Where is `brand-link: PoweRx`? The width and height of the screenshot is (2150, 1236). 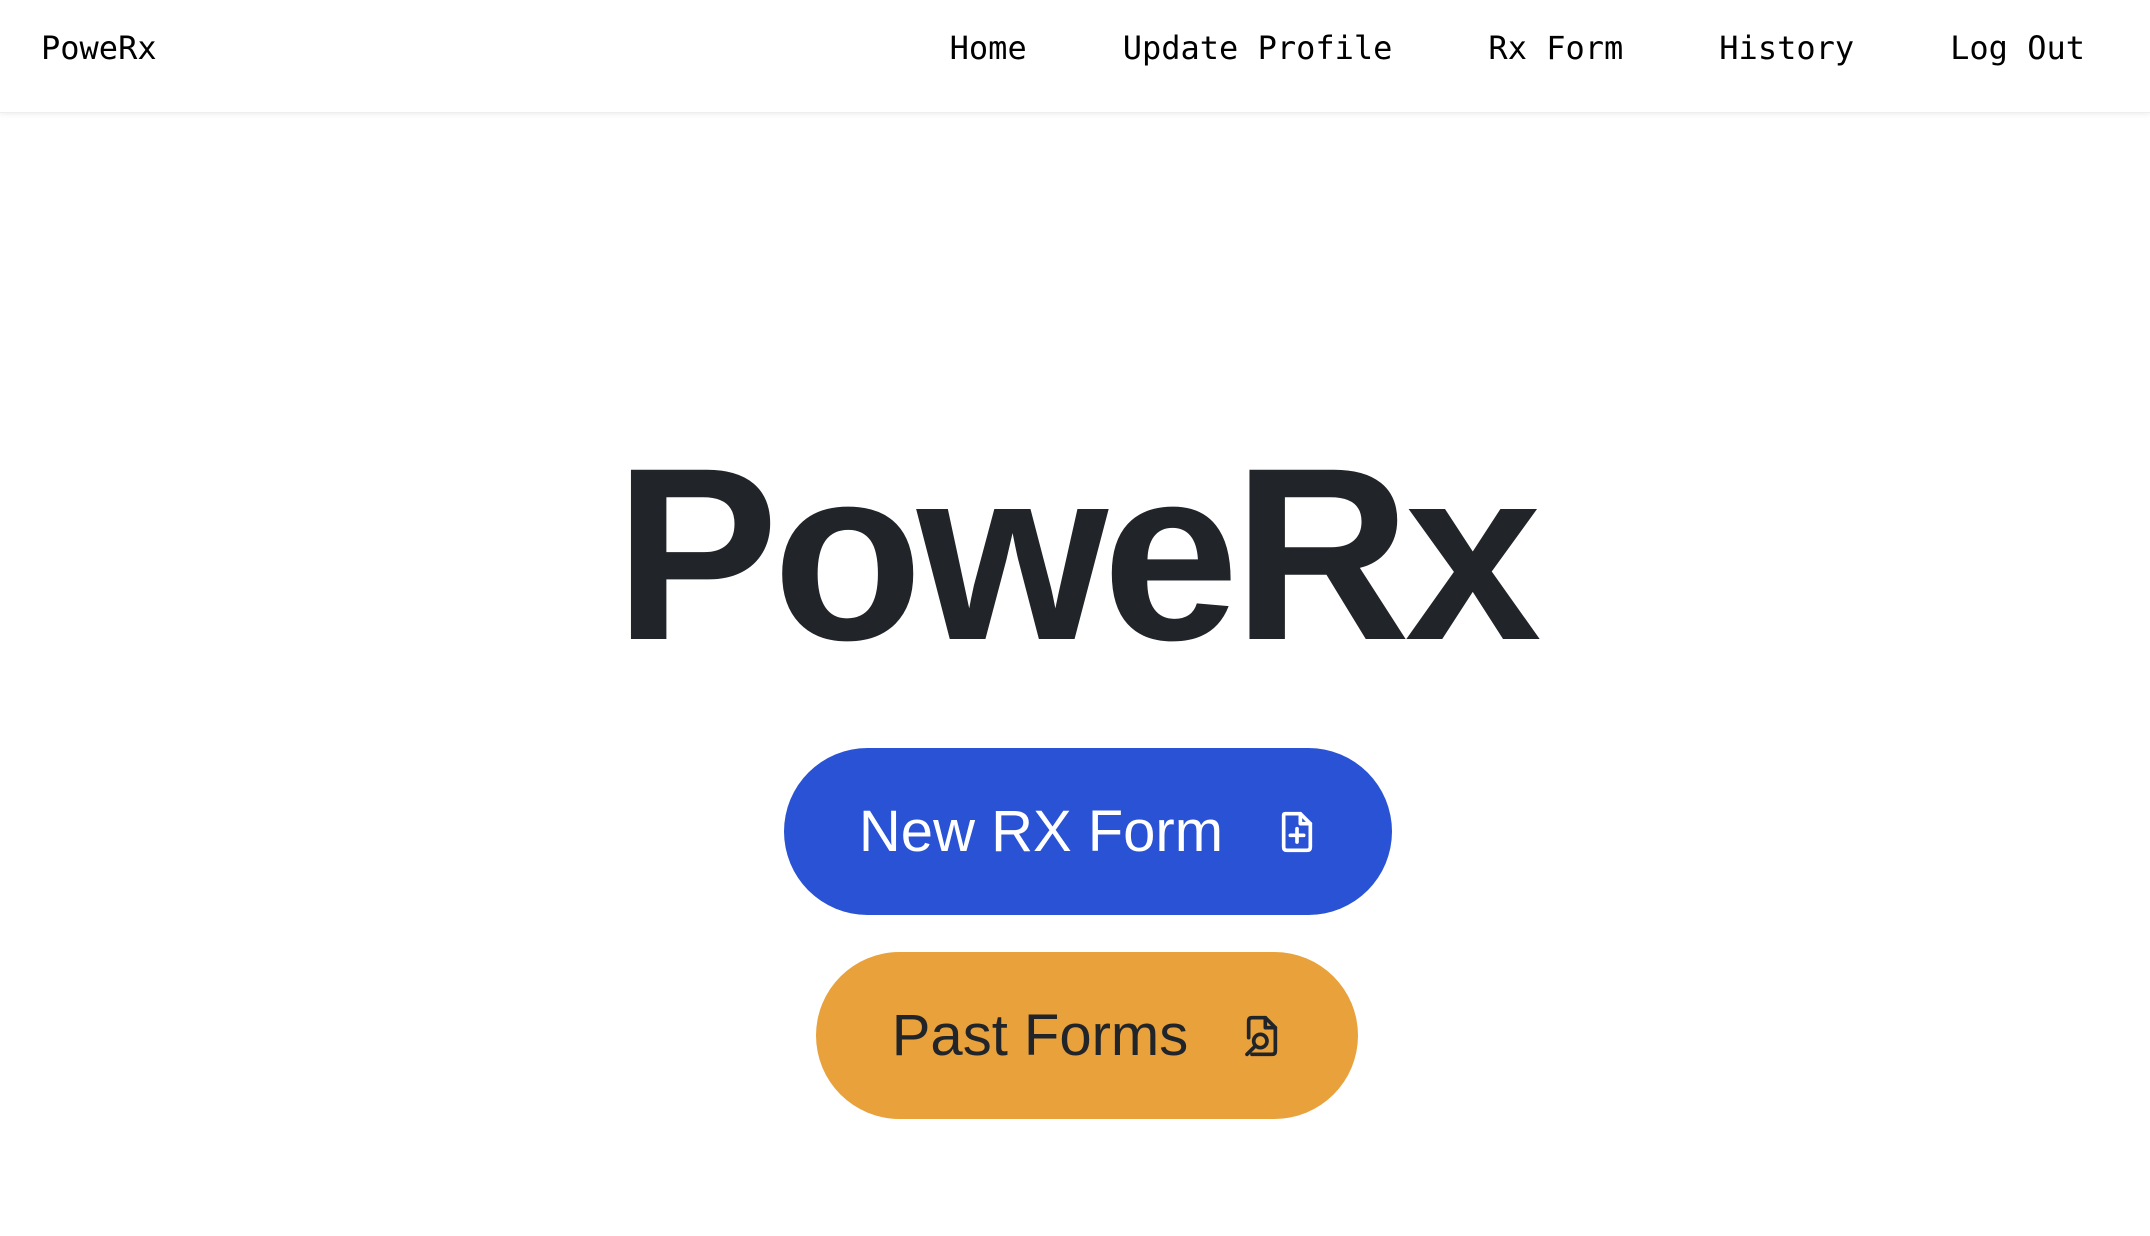
brand-link: PoweRx is located at coordinates (99, 48).